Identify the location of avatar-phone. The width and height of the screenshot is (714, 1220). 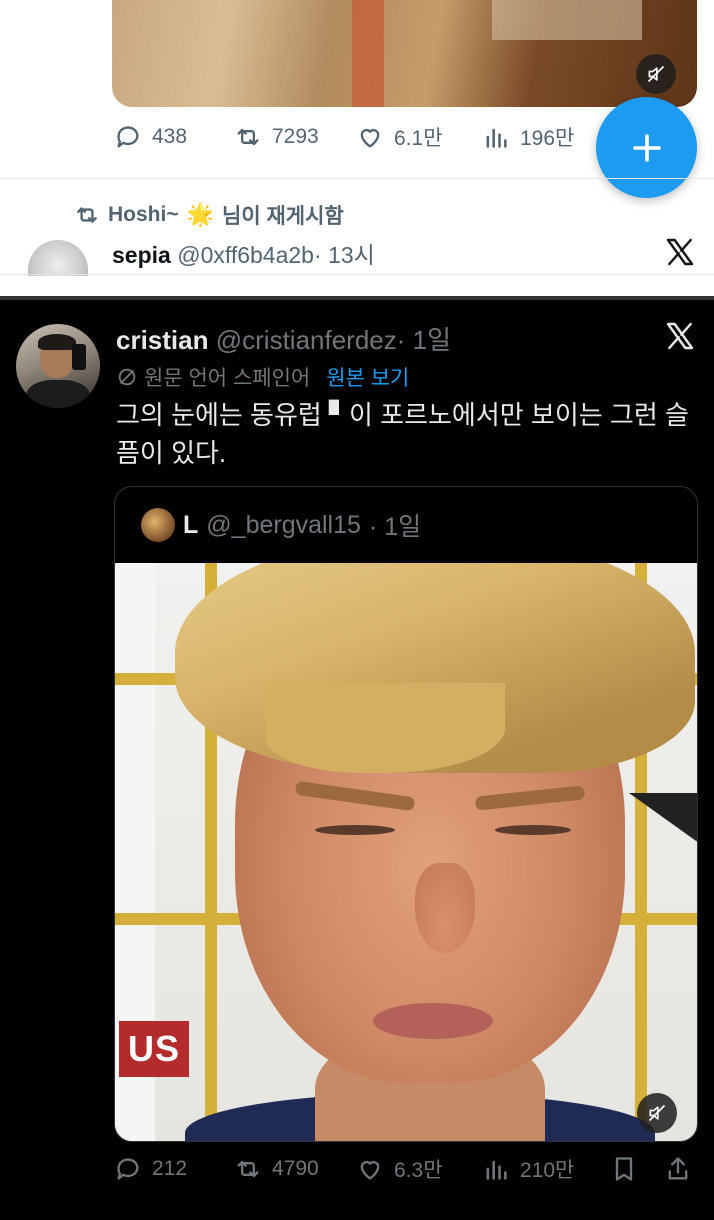
(79, 357).